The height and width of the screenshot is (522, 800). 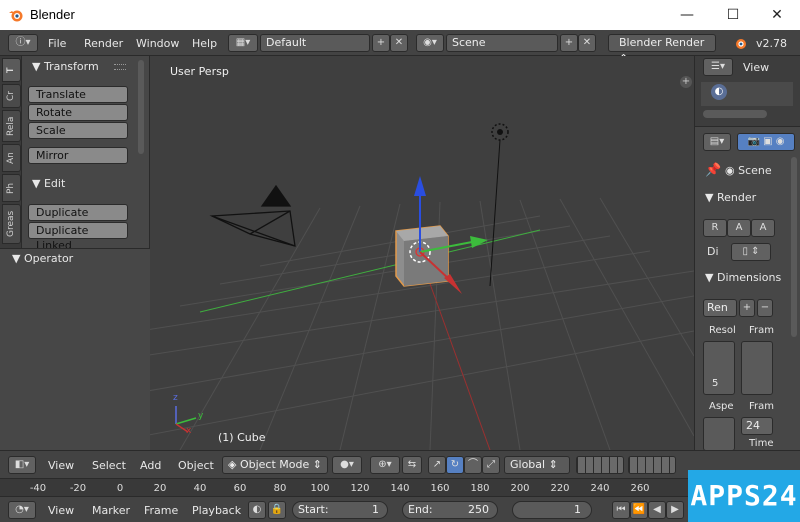 I want to click on screen-layout-icon: ▦▾, so click(x=243, y=43).